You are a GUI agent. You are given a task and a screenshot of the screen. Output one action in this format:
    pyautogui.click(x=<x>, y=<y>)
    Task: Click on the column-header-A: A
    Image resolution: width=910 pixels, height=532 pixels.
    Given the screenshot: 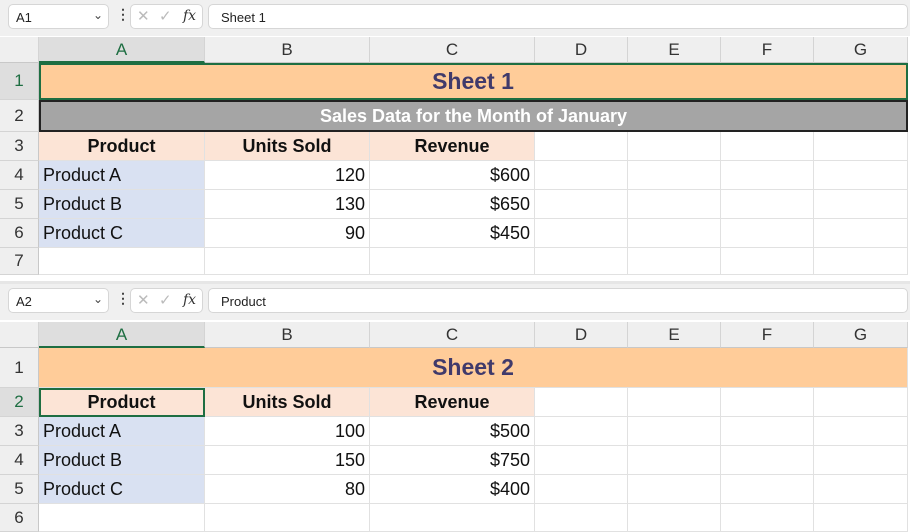 What is the action you would take?
    pyautogui.click(x=122, y=335)
    